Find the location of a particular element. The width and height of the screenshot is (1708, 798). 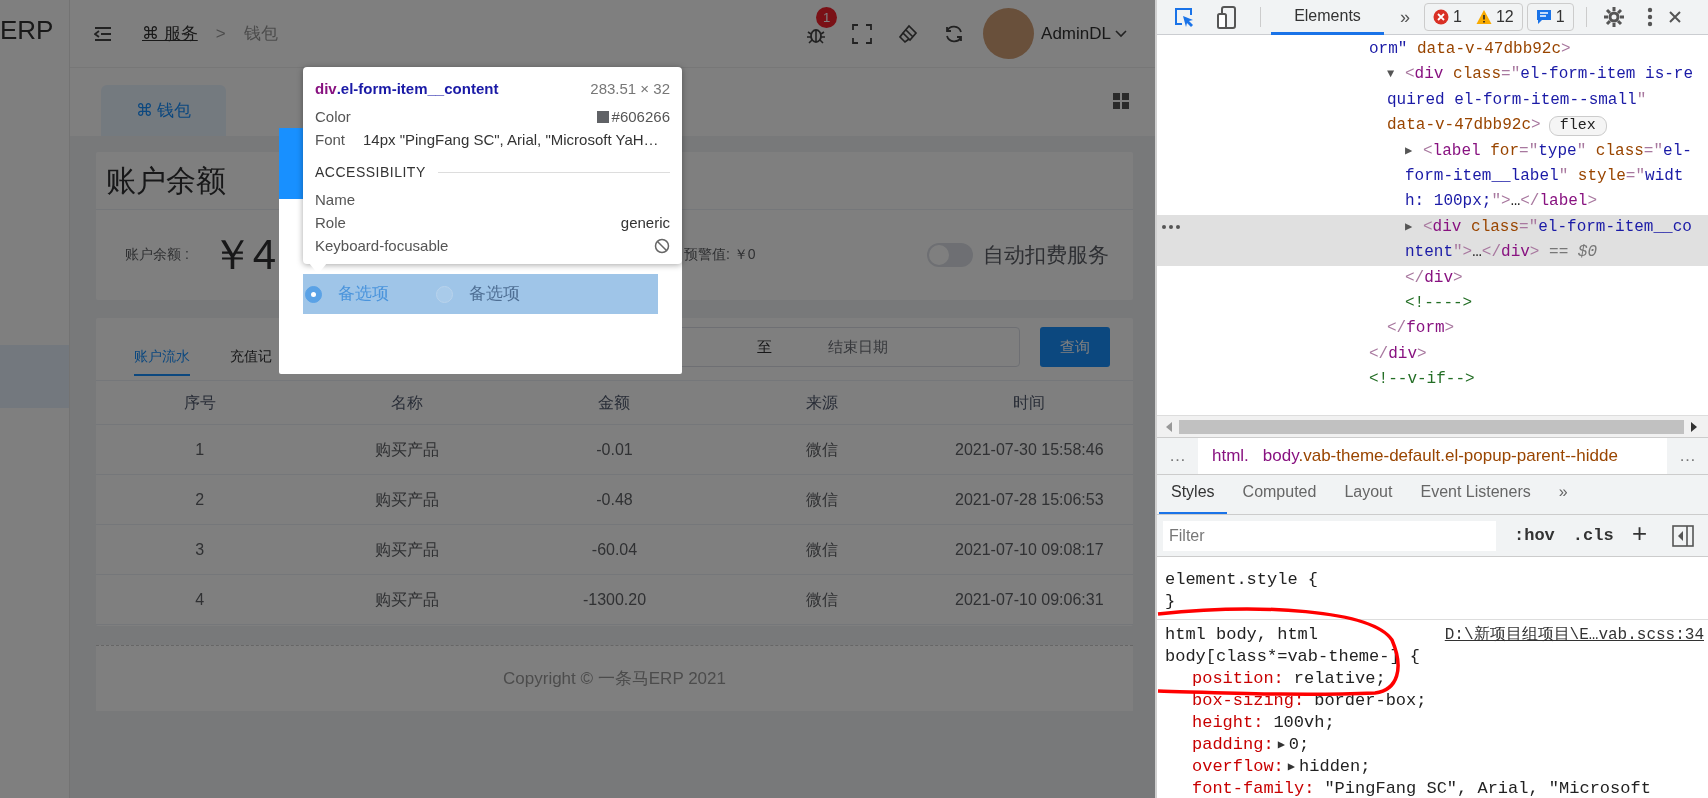

caret-icon is located at coordinates (1121, 33).